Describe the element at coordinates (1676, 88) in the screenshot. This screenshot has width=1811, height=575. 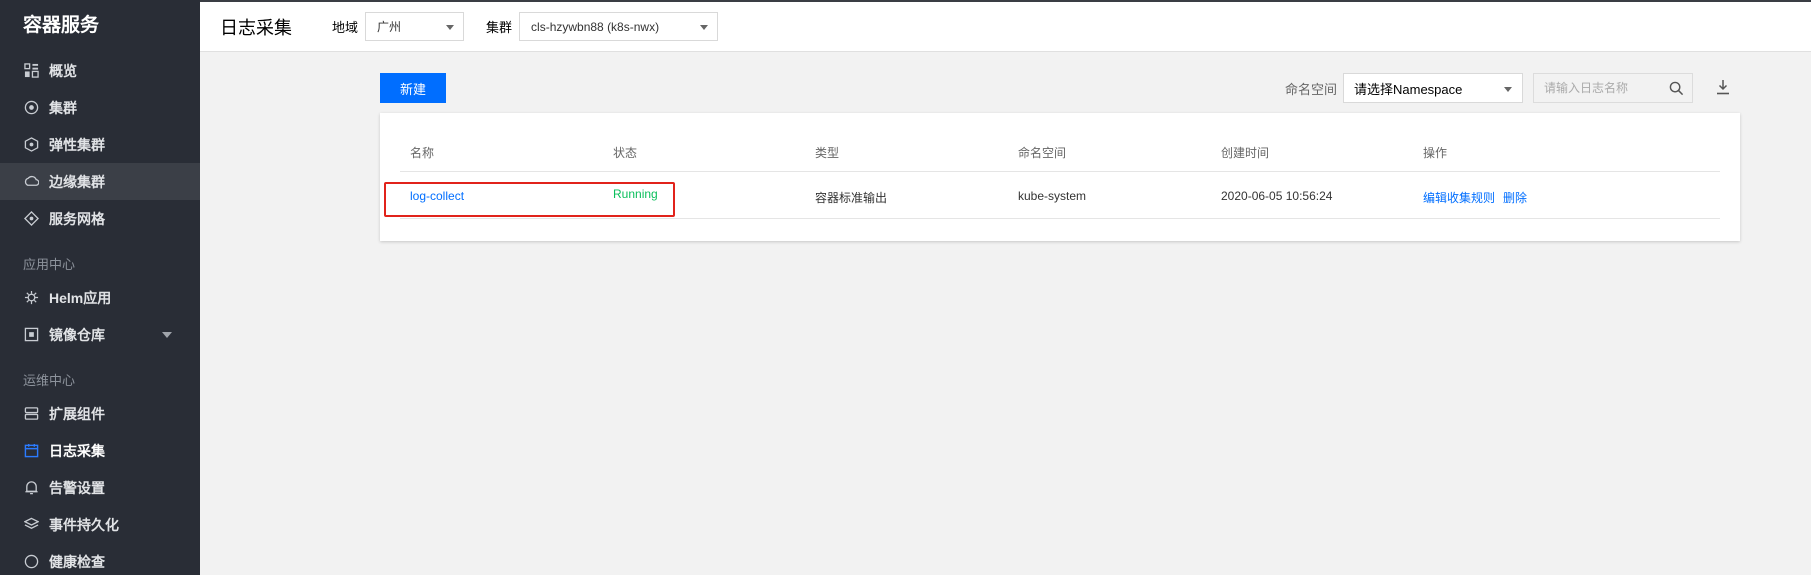
I see `search-icon` at that location.